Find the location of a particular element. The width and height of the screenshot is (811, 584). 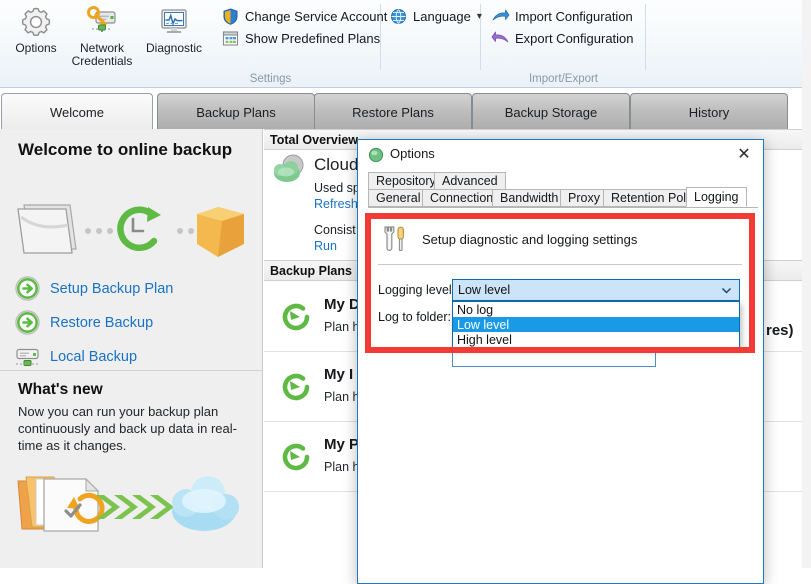

plan-name: My D is located at coordinates (342, 304).